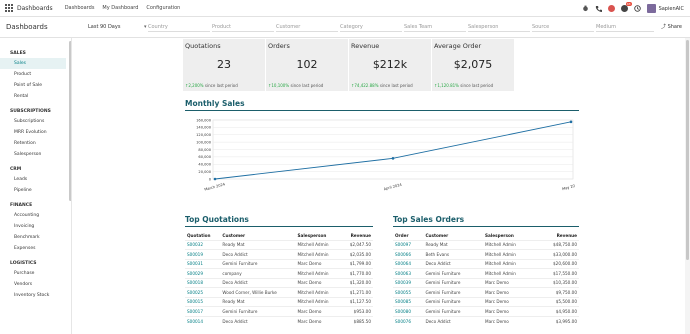  Describe the element at coordinates (563, 27) in the screenshot. I see `filter-source: Source` at that location.